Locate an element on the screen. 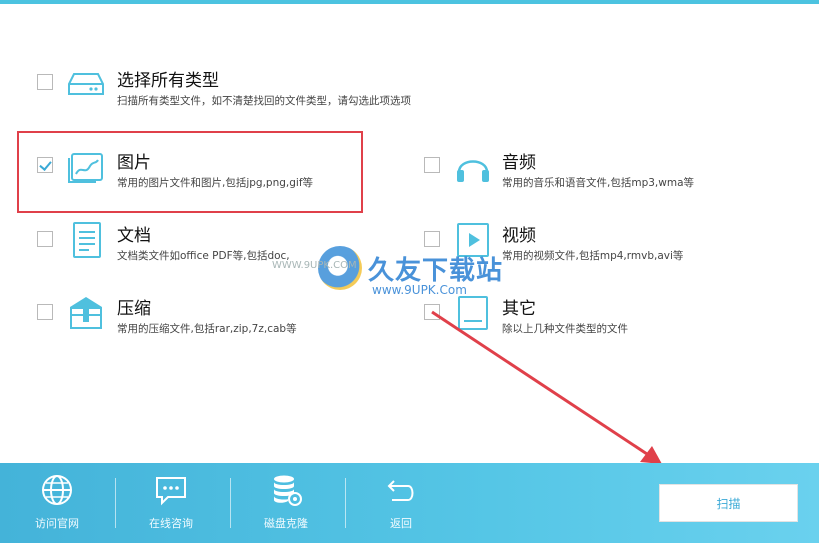 Image resolution: width=819 pixels, height=543 pixels. highlight-box is located at coordinates (190, 172).